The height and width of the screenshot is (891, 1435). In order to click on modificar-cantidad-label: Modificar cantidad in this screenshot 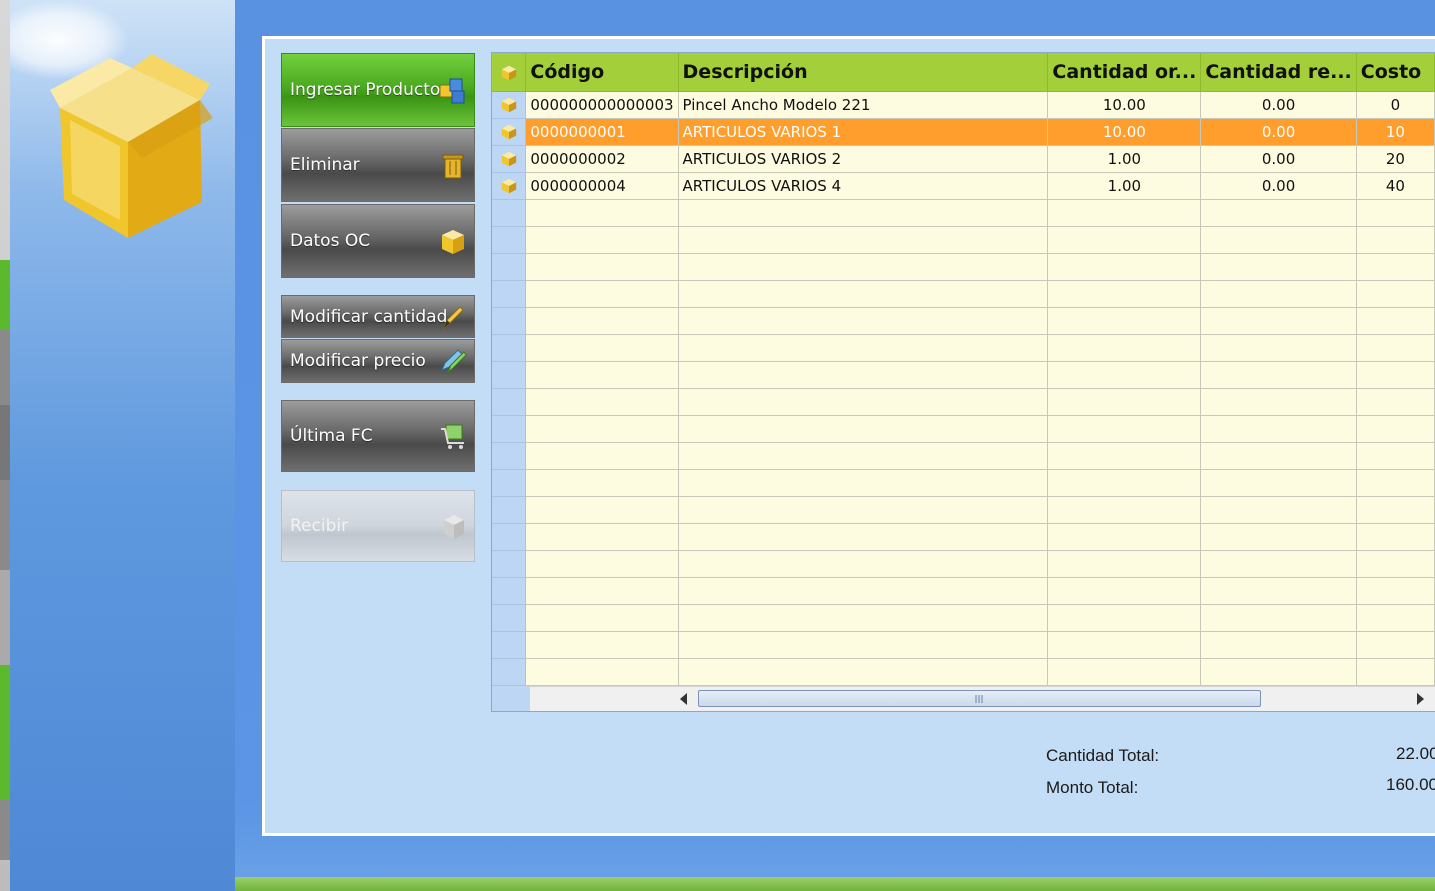, I will do `click(369, 316)`.